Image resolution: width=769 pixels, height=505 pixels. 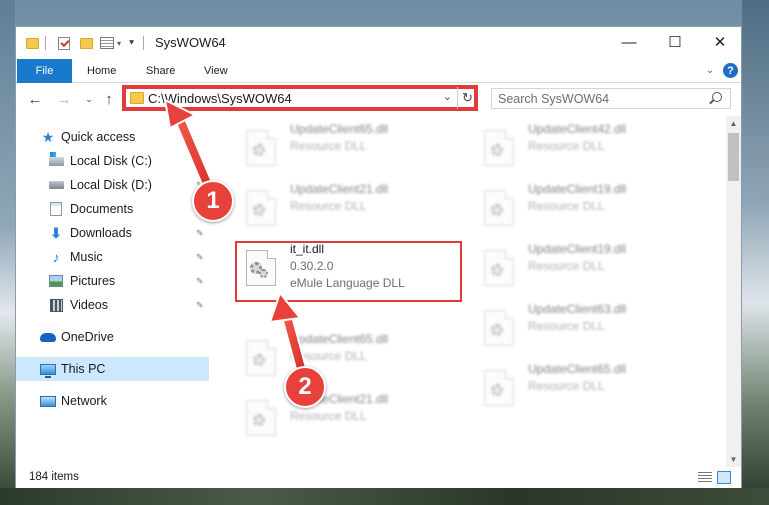 What do you see at coordinates (54, 477) in the screenshot?
I see `item-count: 184 items` at bounding box center [54, 477].